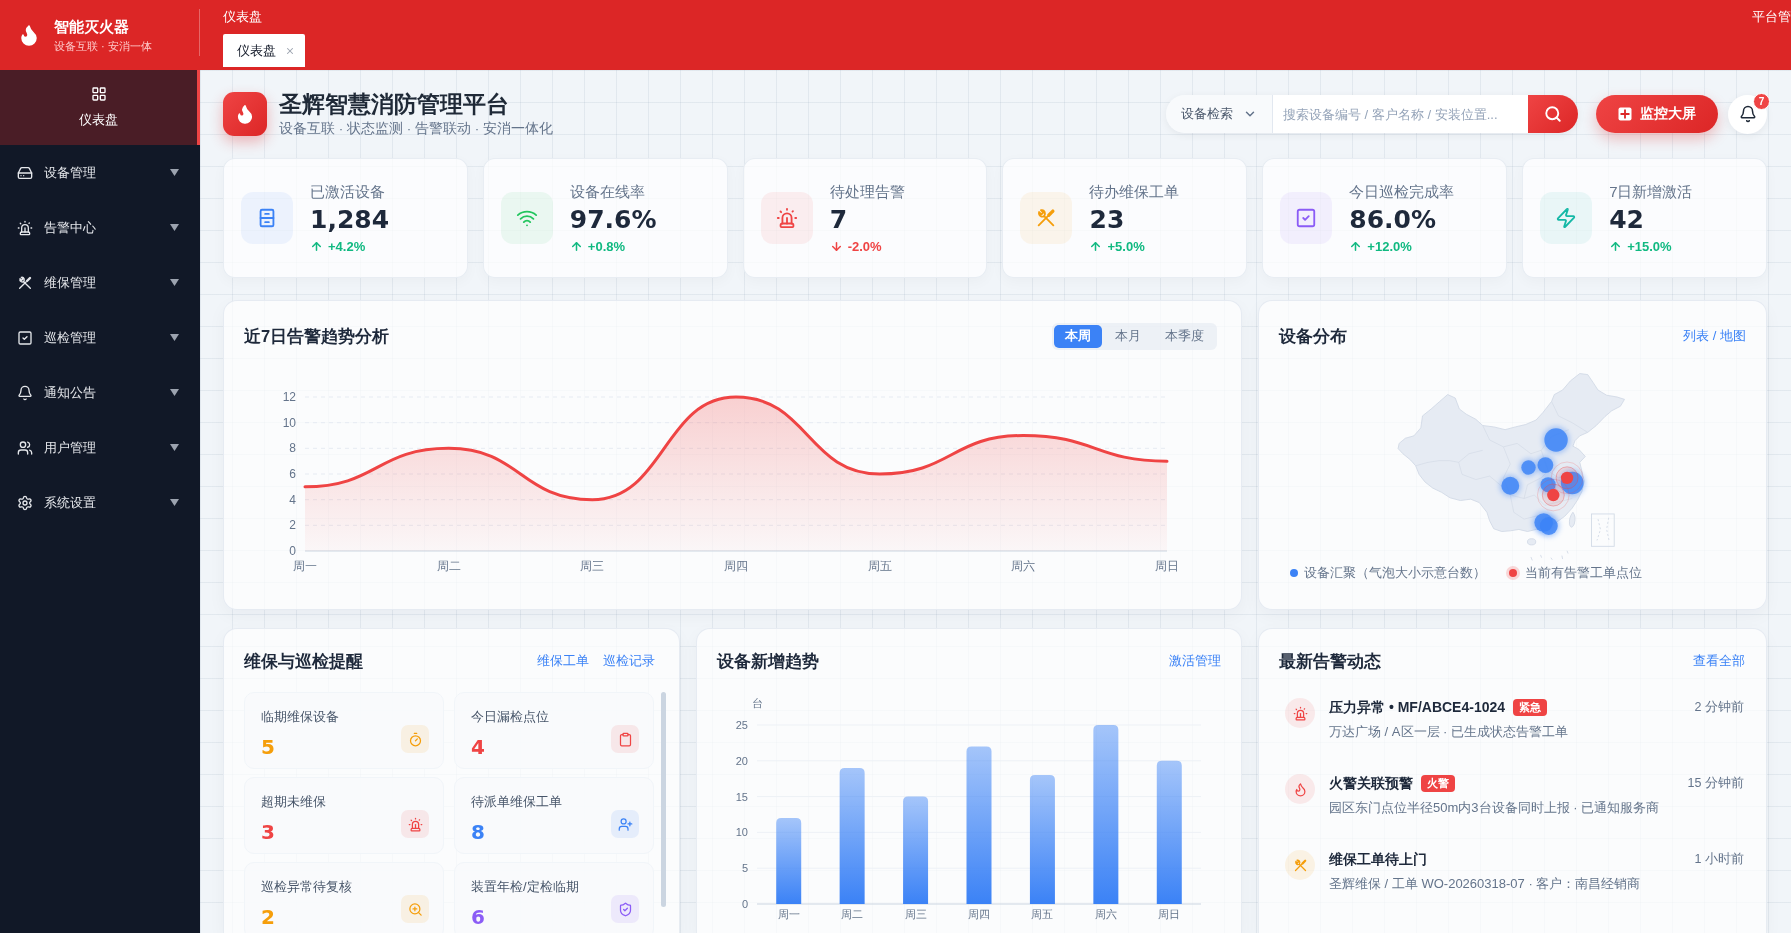 This screenshot has height=933, width=1791. What do you see at coordinates (1719, 707) in the screenshot?
I see `alert-time: 2 分钟前` at bounding box center [1719, 707].